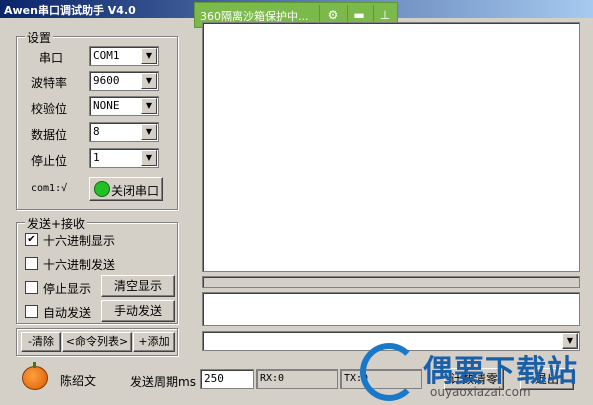  What do you see at coordinates (78, 381) in the screenshot?
I see `author-label: 陈绍文` at bounding box center [78, 381].